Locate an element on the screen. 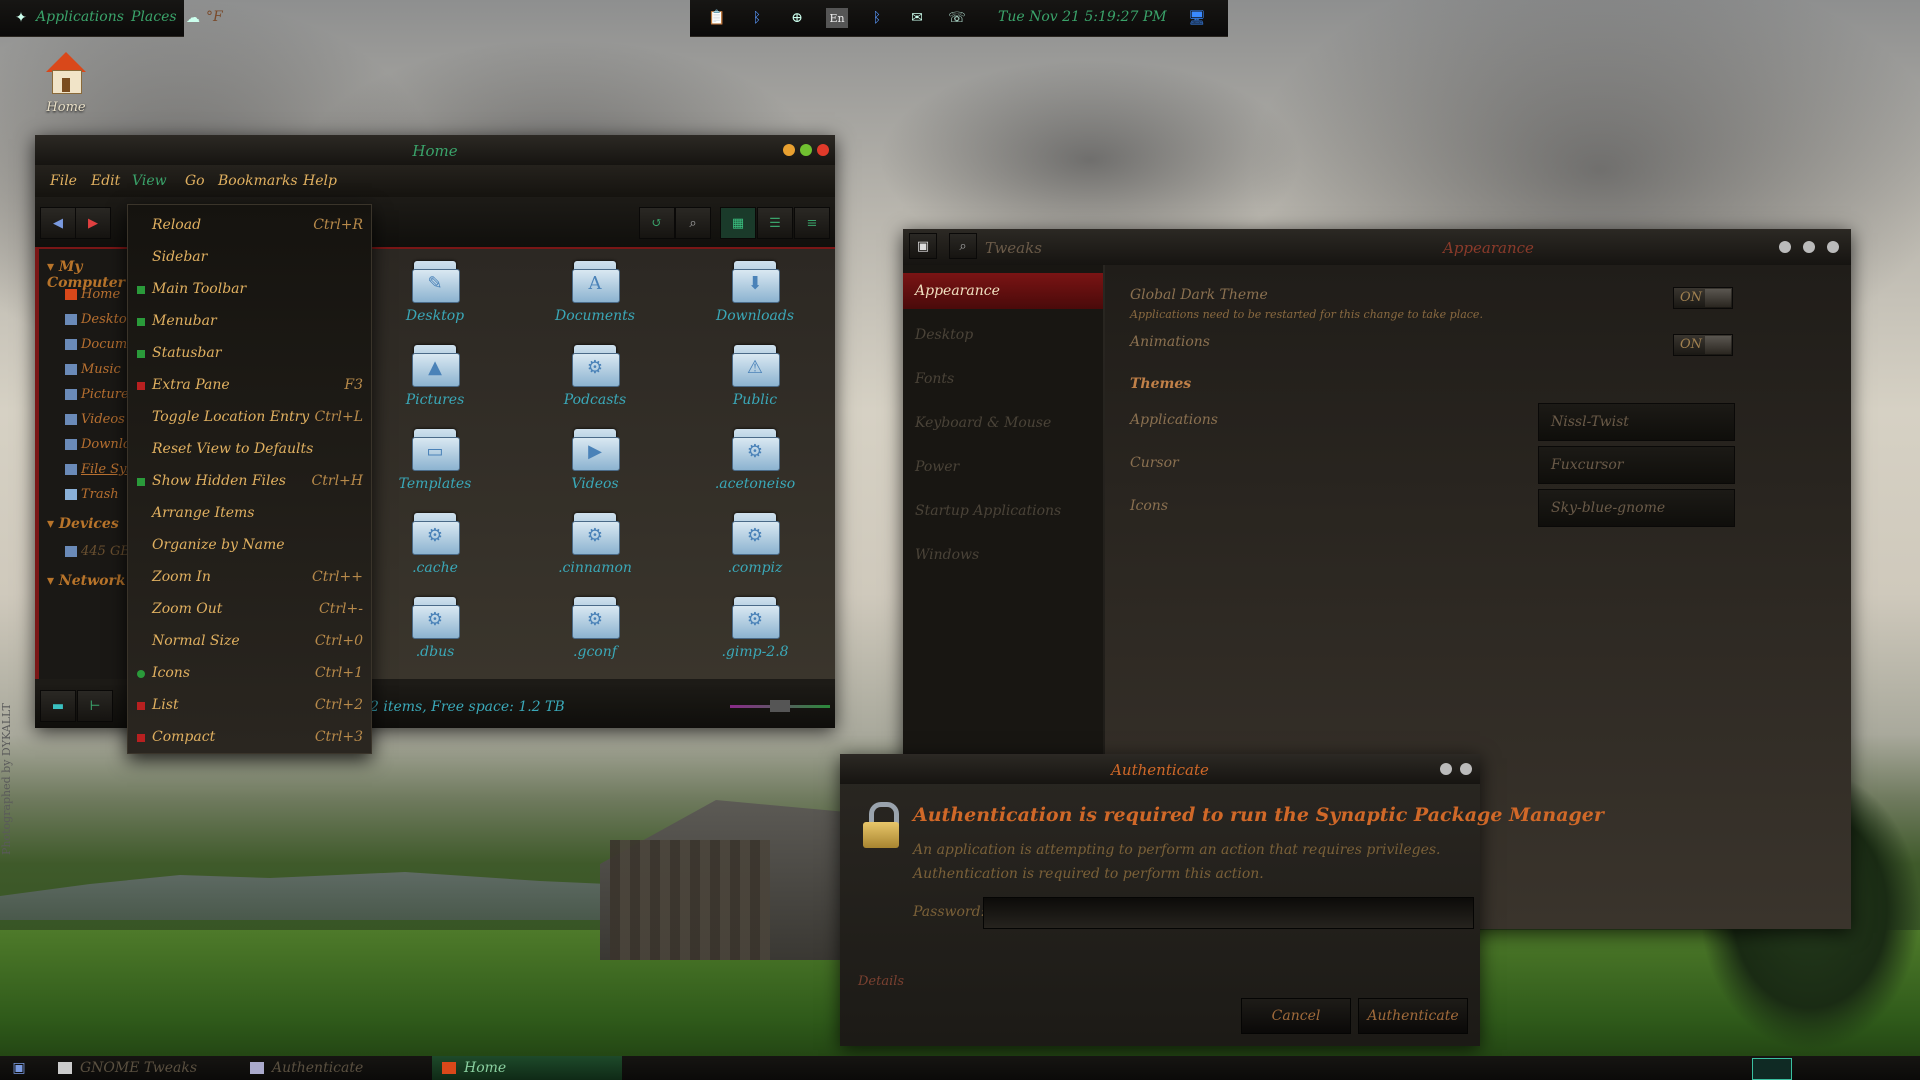 This screenshot has height=1080, width=1920. file-item: ⚙ .cinnamon is located at coordinates (595, 543).